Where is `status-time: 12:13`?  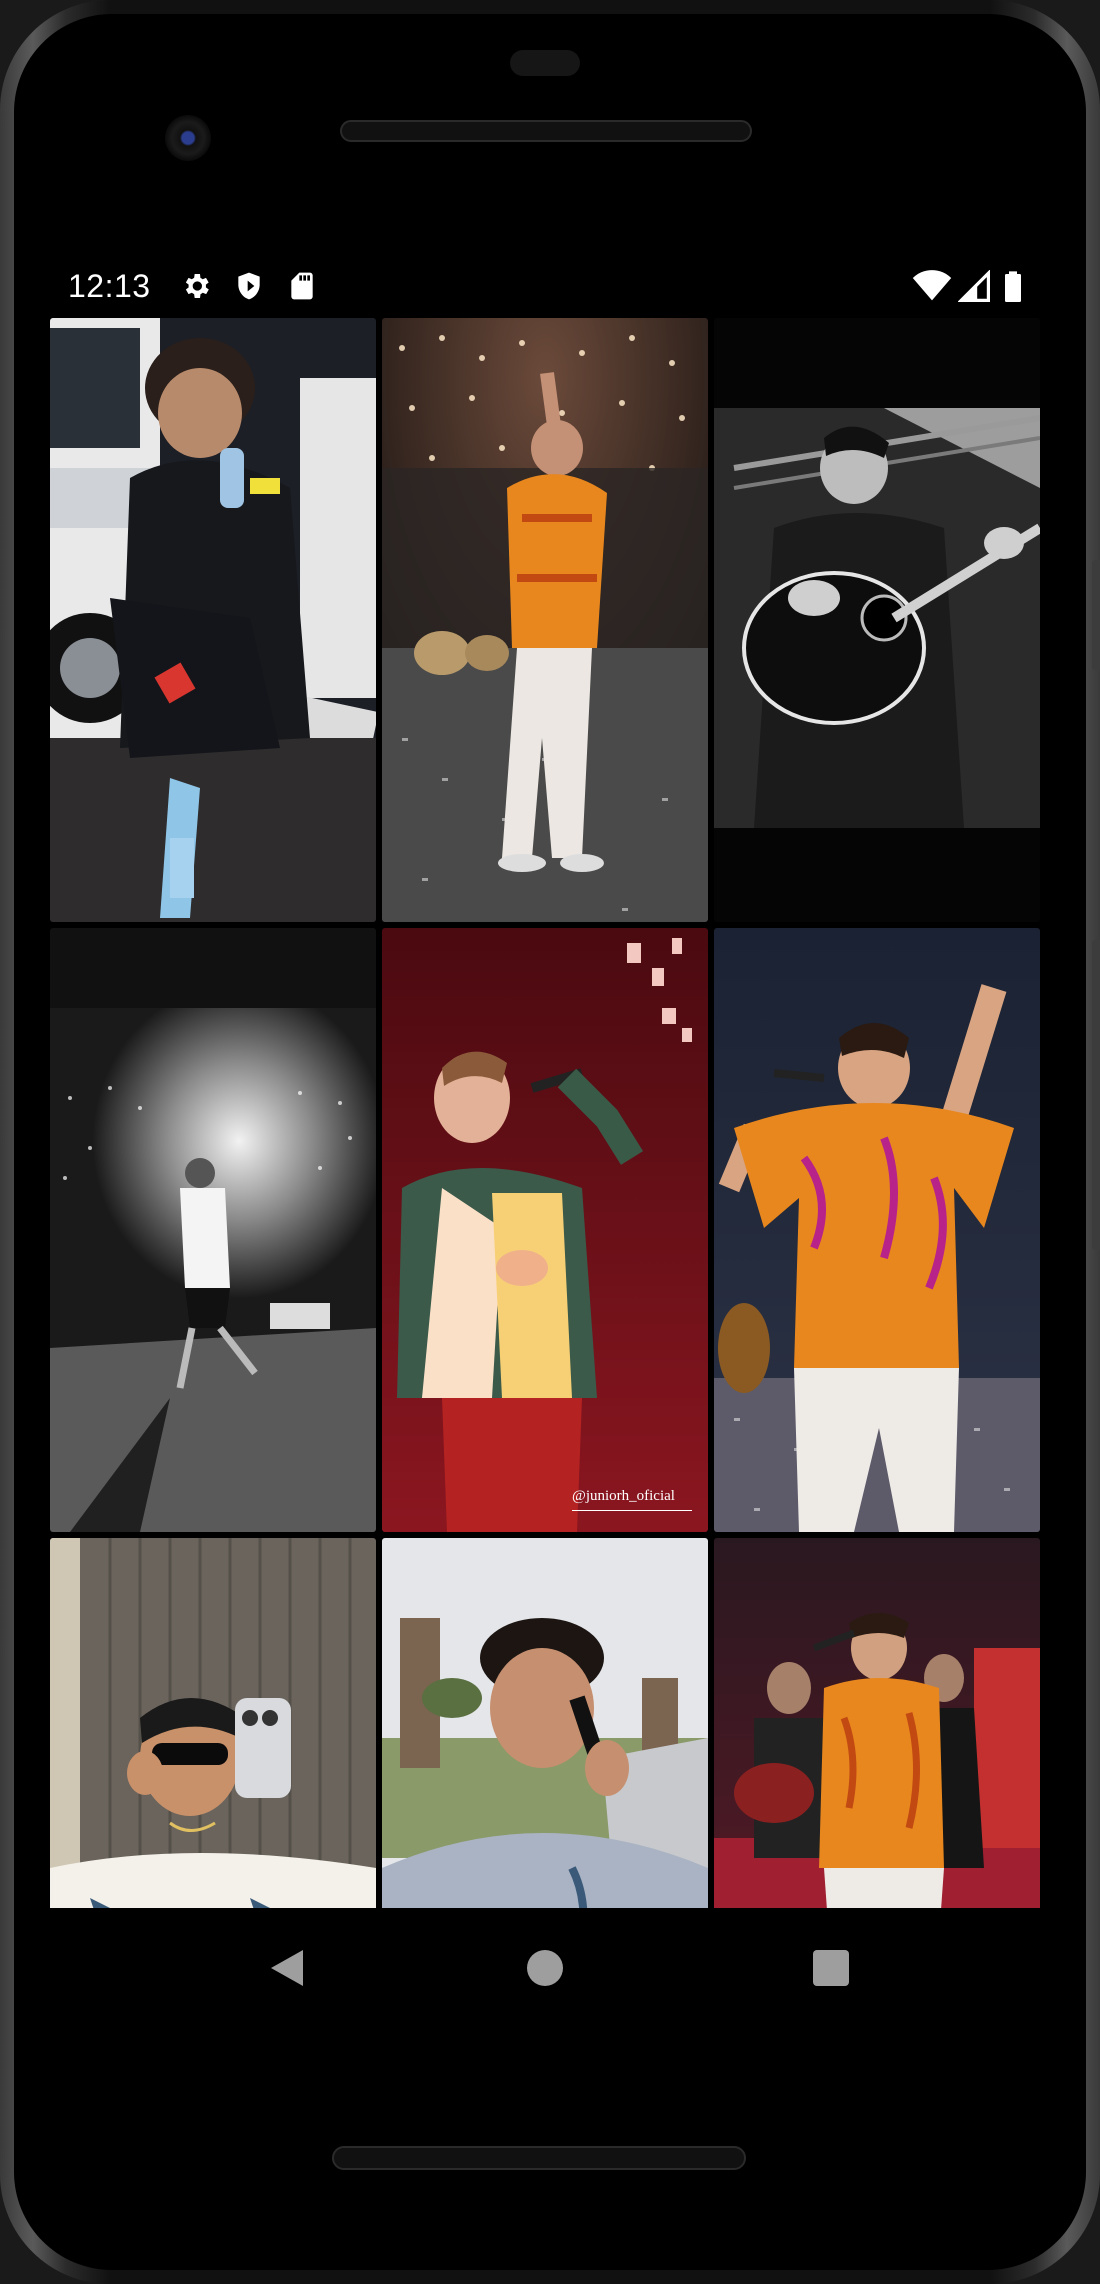
status-time: 12:13 is located at coordinates (109, 286).